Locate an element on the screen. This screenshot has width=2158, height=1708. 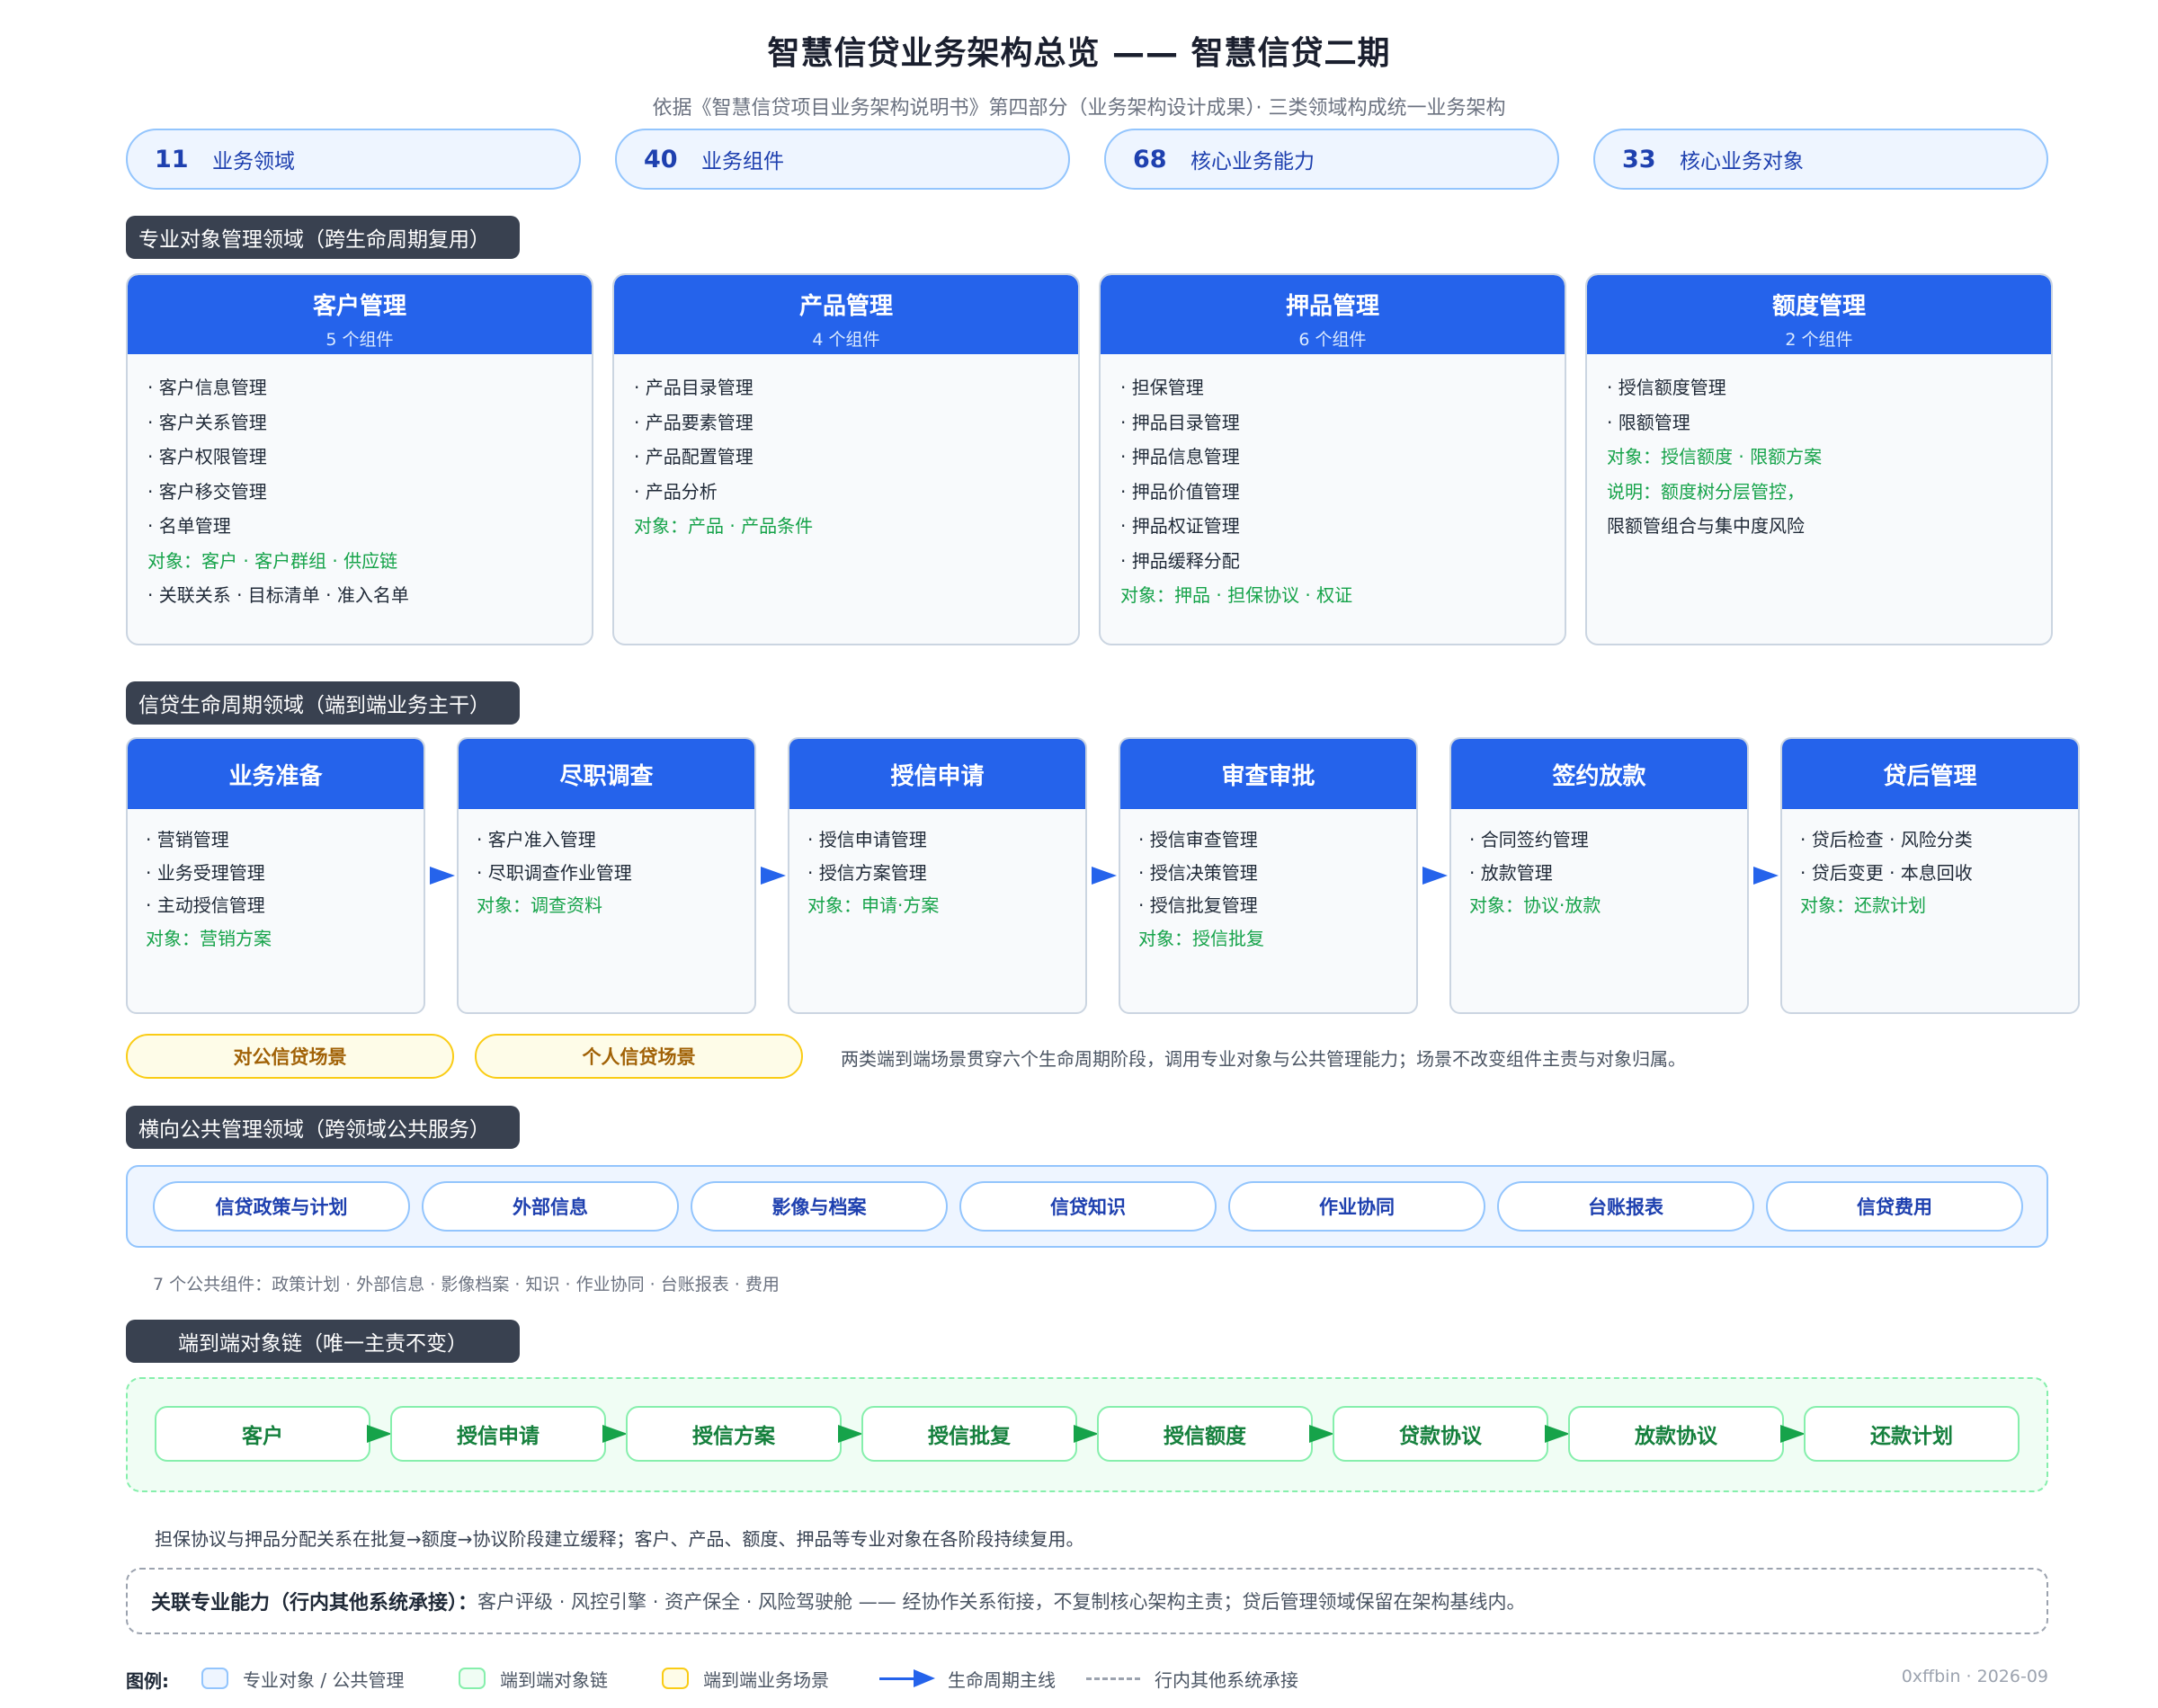
domain-component-count: 4 个组件 is located at coordinates (846, 340).